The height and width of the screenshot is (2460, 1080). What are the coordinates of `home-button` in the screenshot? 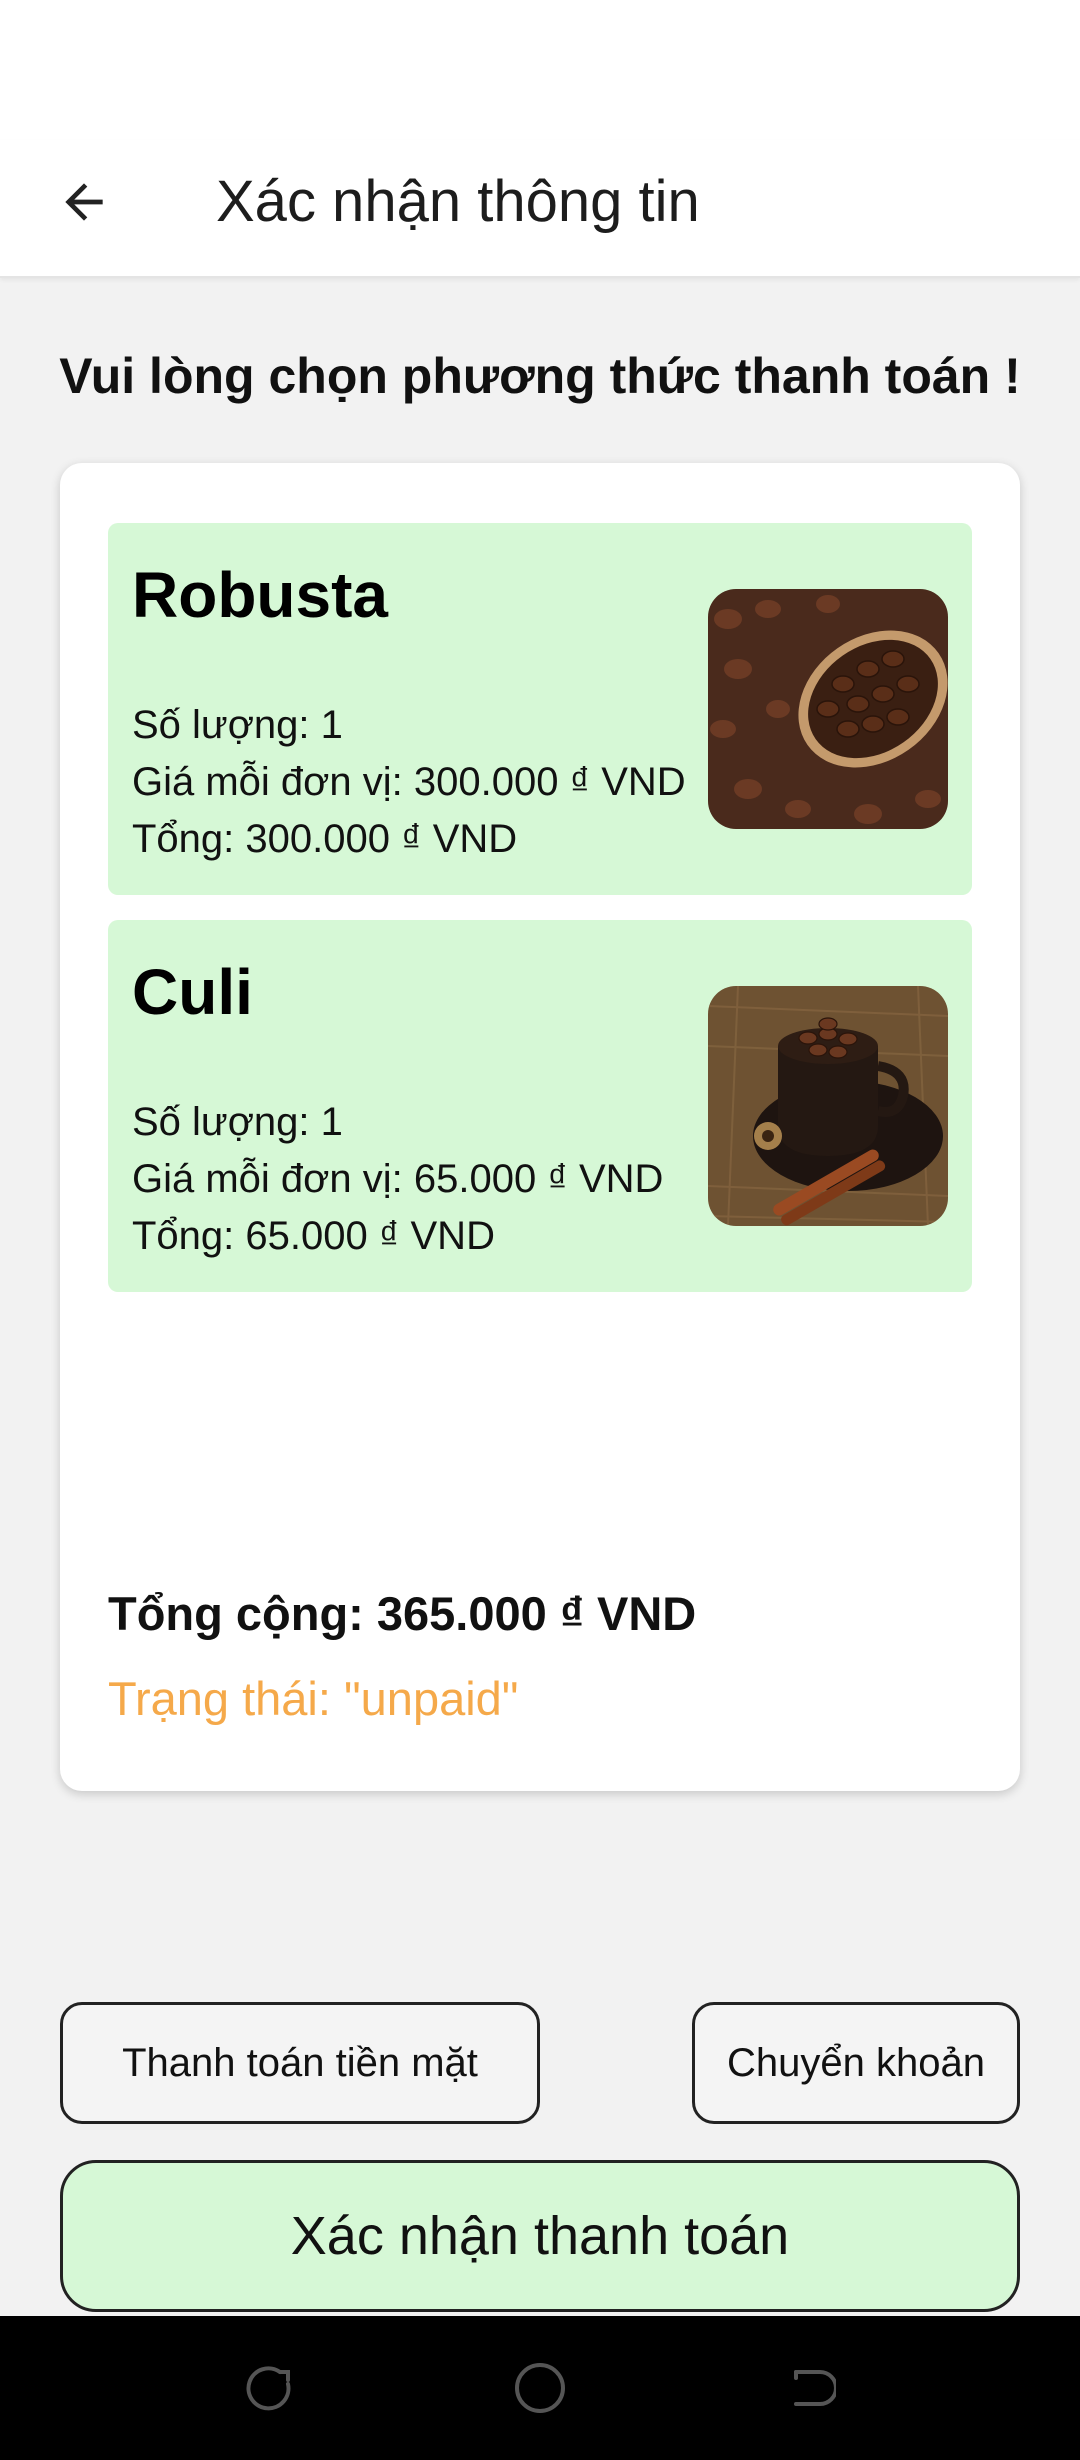 It's located at (540, 2388).